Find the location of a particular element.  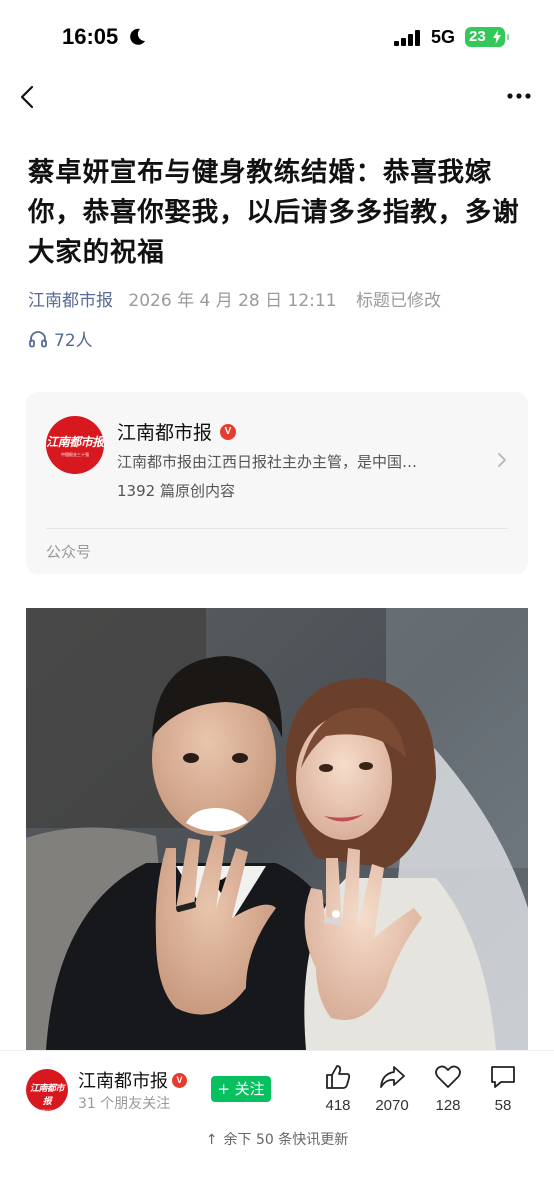

favorite-button: 128 is located at coordinates (448, 1088).